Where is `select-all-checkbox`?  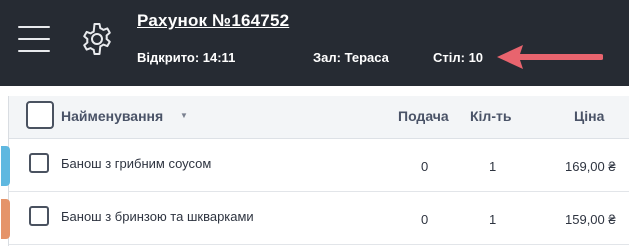
select-all-checkbox is located at coordinates (40, 115).